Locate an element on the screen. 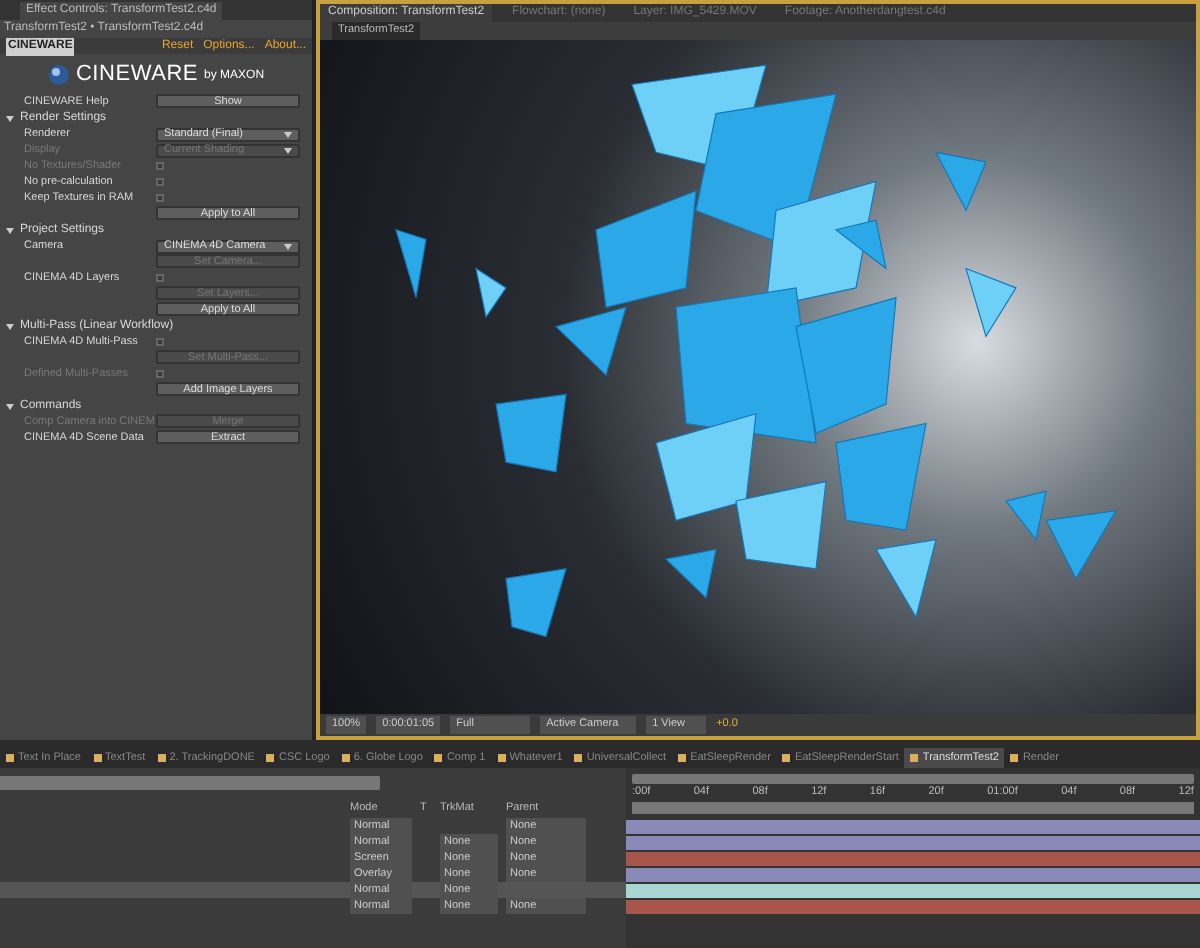  search-field is located at coordinates (190, 783).